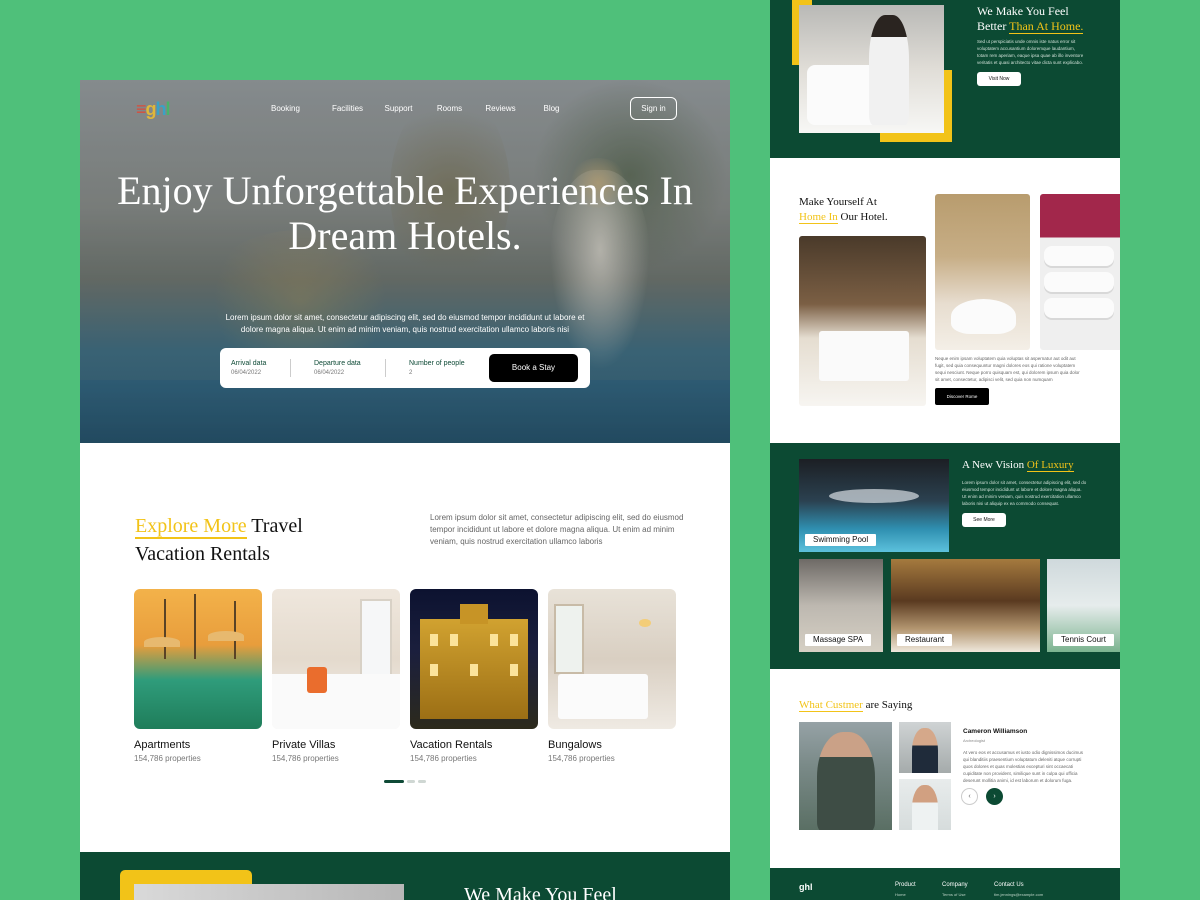  Describe the element at coordinates (533, 368) in the screenshot. I see `book-stay-button: Book a Stay` at that location.